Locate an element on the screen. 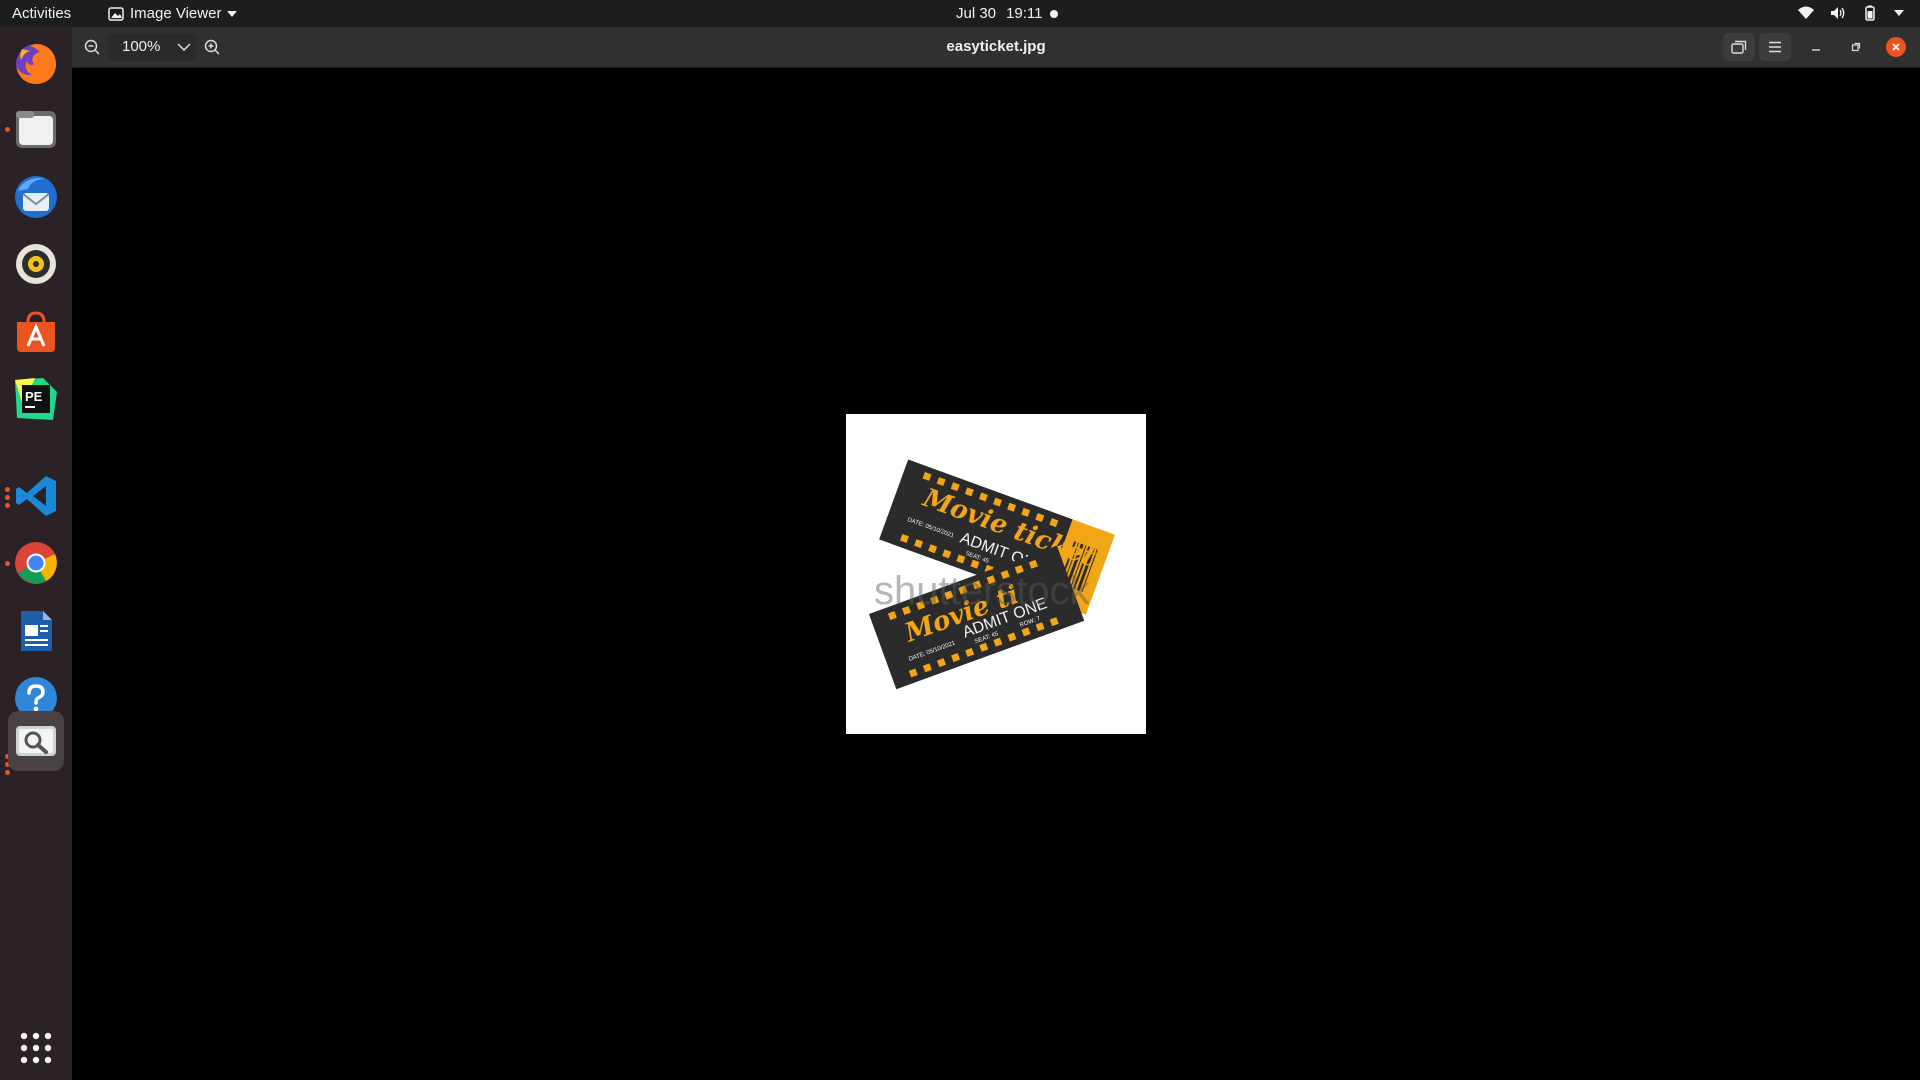  rhythmbox-icon is located at coordinates (36, 264).